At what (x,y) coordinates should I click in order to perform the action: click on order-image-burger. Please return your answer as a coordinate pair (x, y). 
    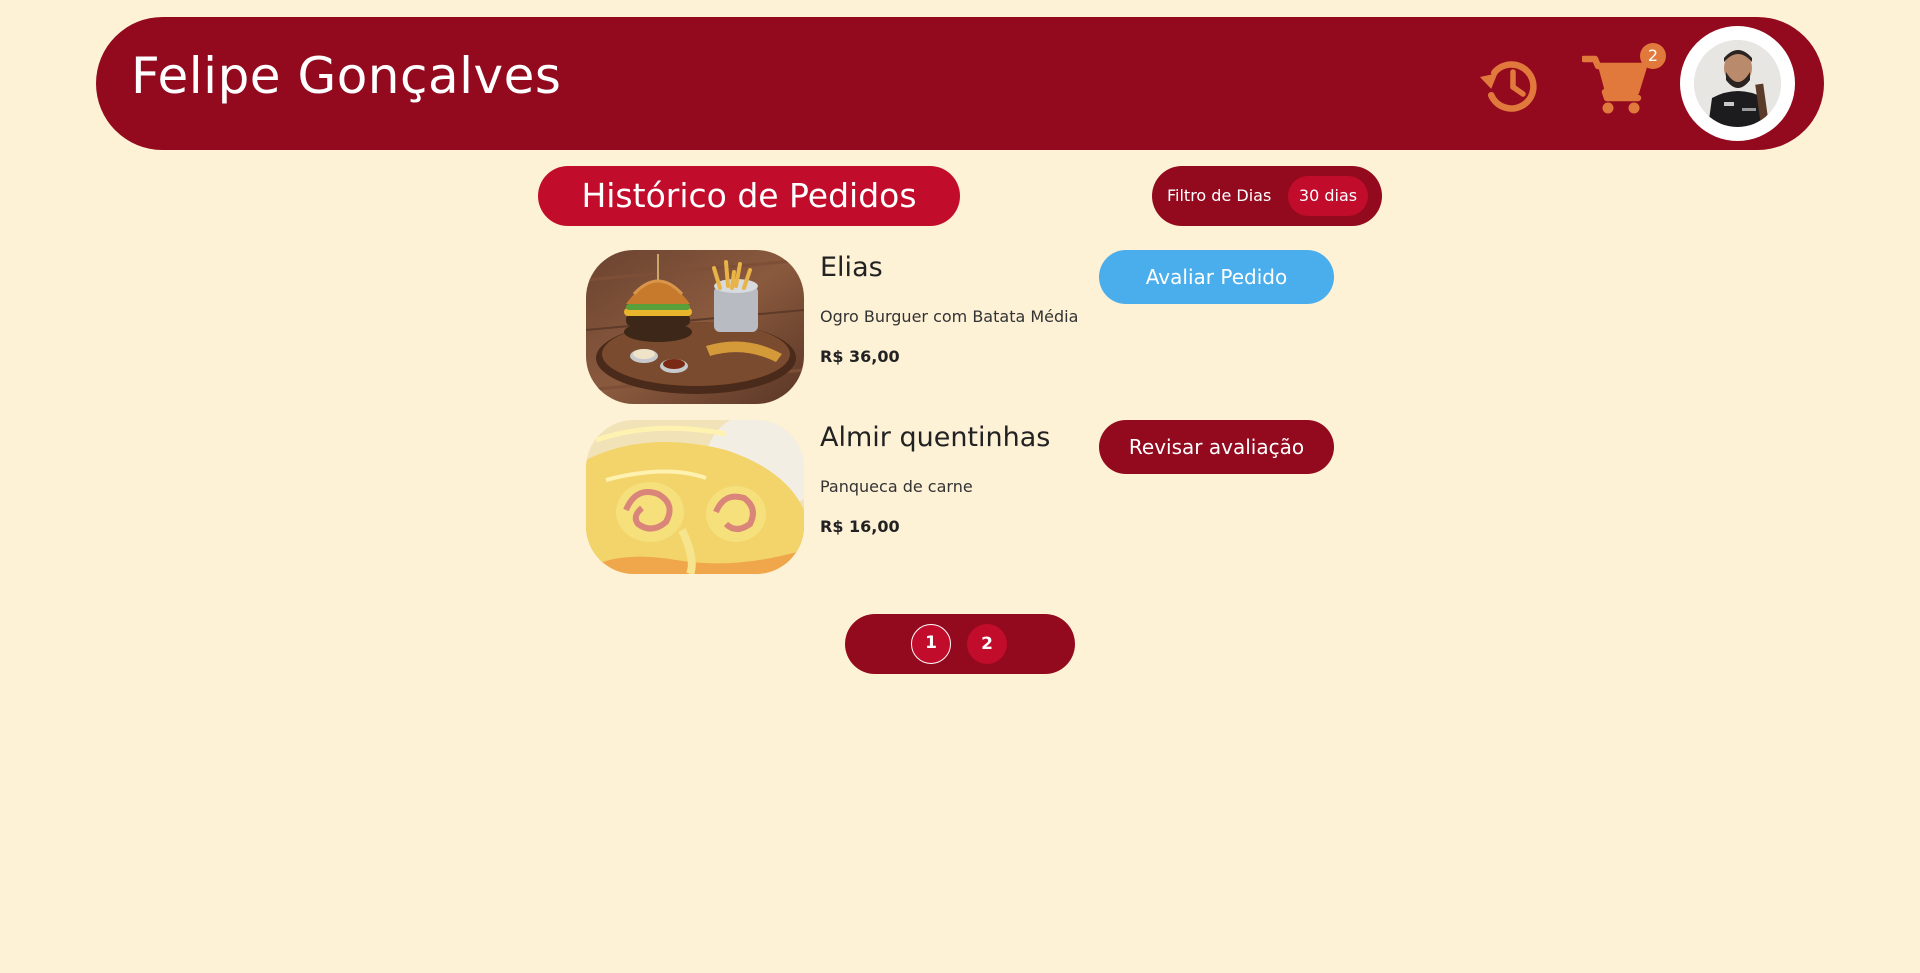
    Looking at the image, I should click on (695, 327).